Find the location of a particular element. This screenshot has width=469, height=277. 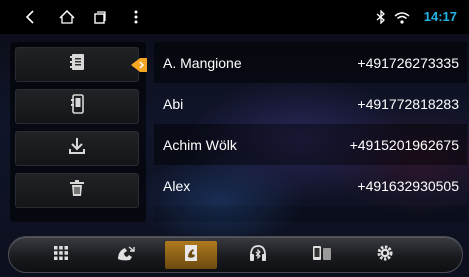

bluetooth-icon is located at coordinates (381, 17).